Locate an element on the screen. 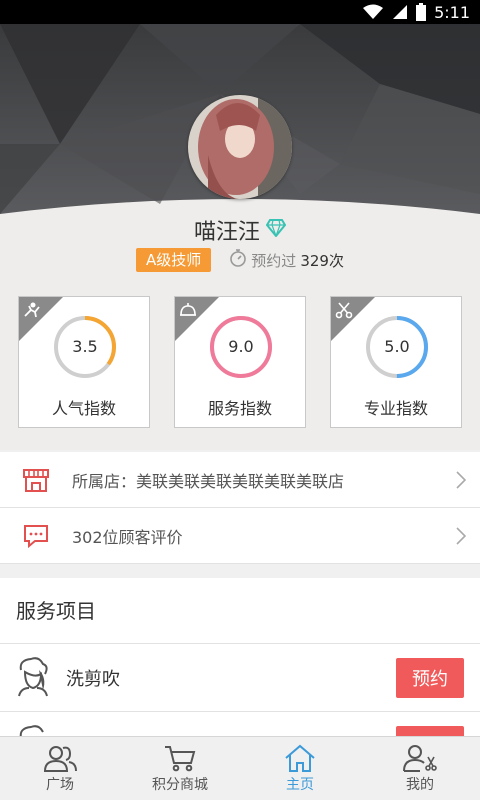 This screenshot has height=800, width=480. avatar is located at coordinates (240, 147).